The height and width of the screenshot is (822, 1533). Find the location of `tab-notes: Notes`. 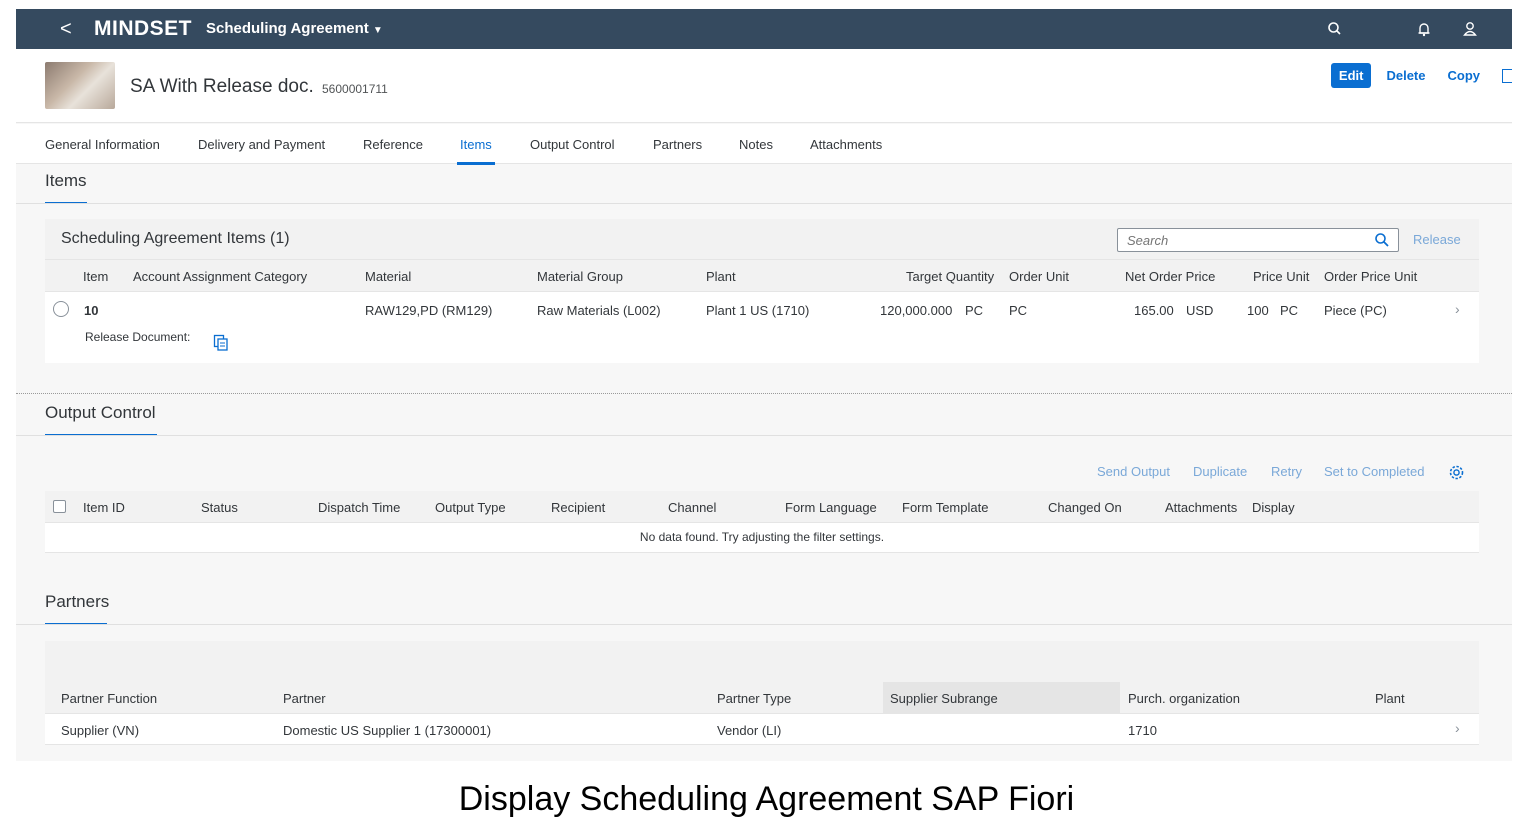

tab-notes: Notes is located at coordinates (756, 144).